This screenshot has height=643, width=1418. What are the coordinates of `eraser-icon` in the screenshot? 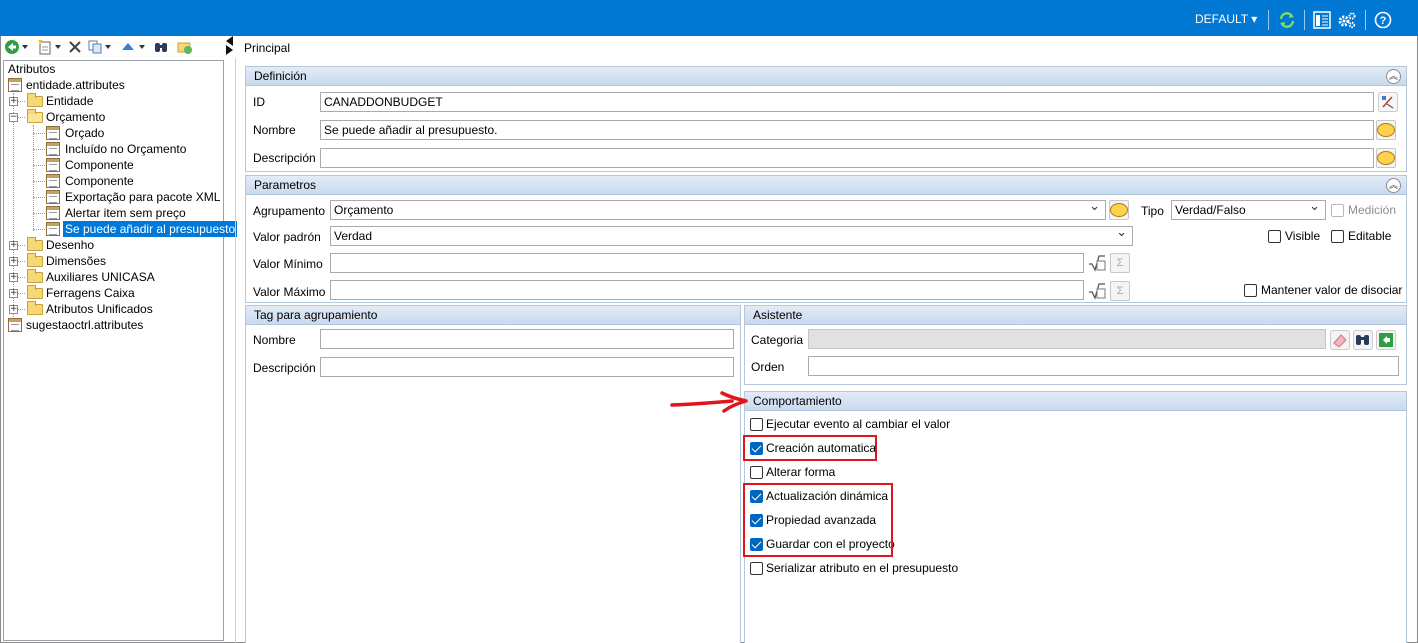 It's located at (1340, 340).